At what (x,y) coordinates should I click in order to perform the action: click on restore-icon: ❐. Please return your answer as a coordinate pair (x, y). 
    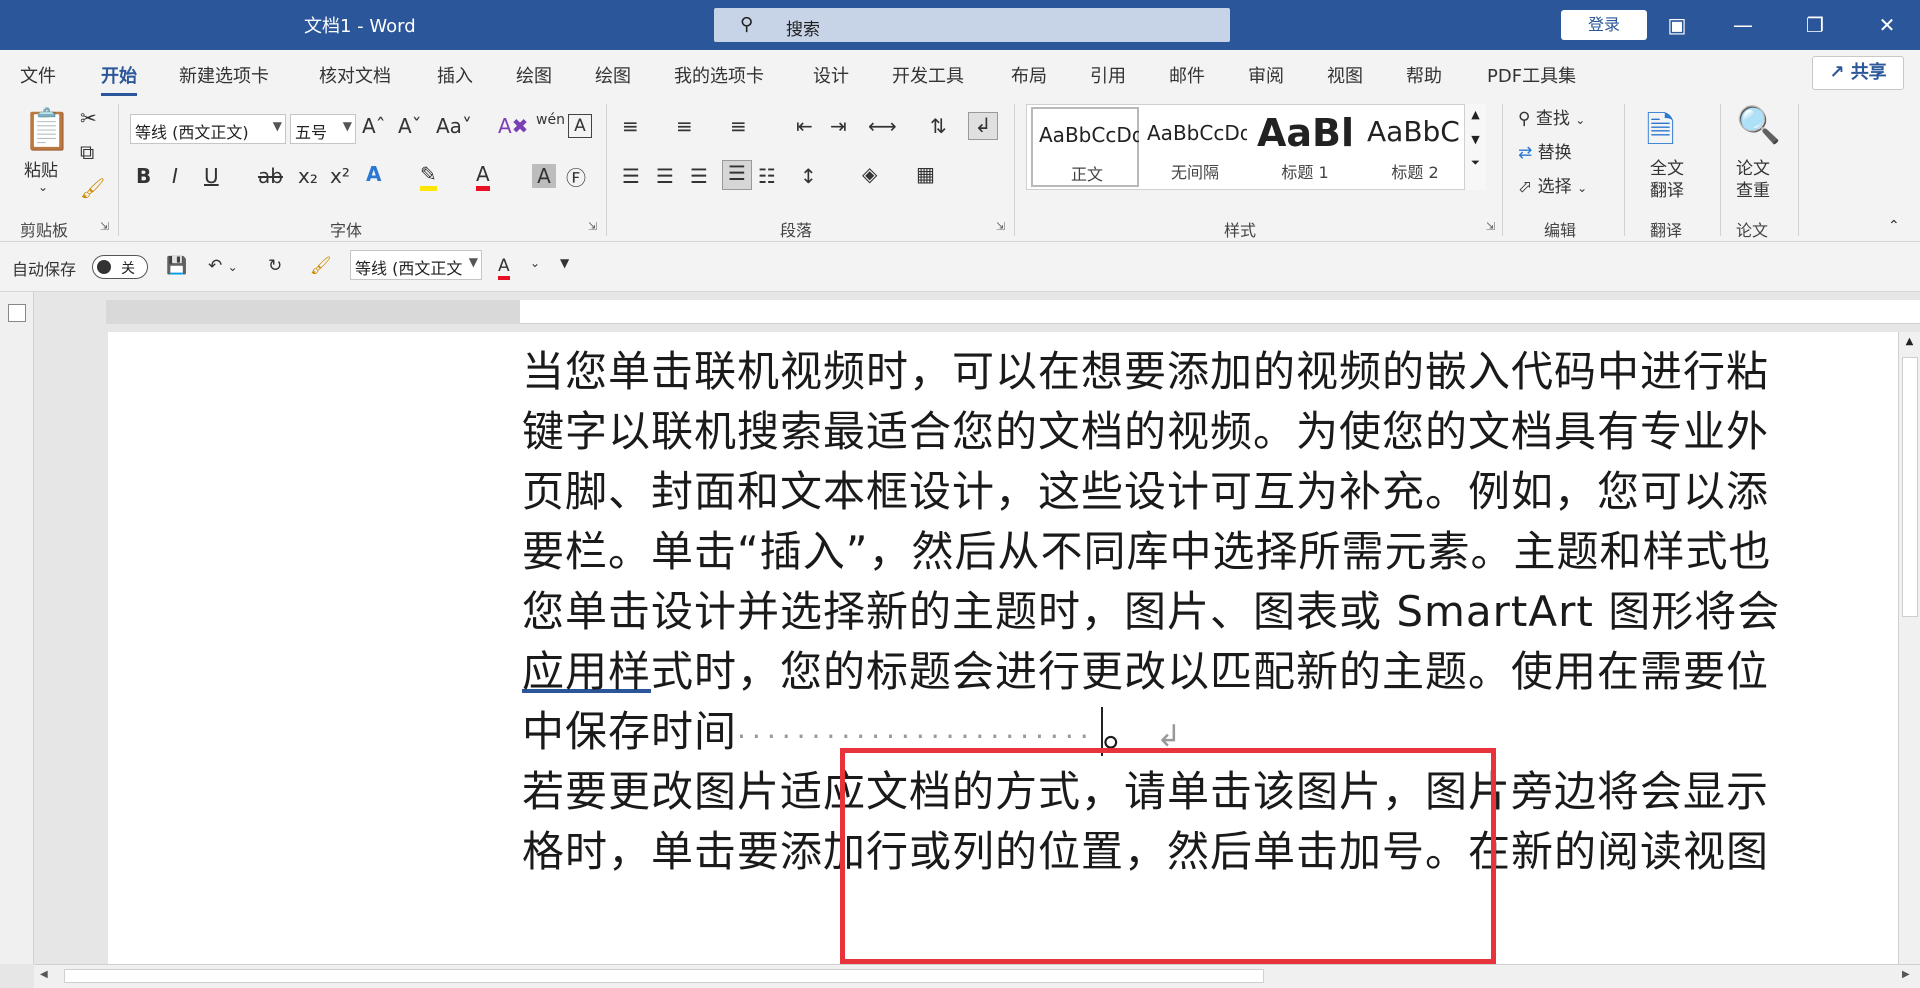
    Looking at the image, I should click on (1815, 25).